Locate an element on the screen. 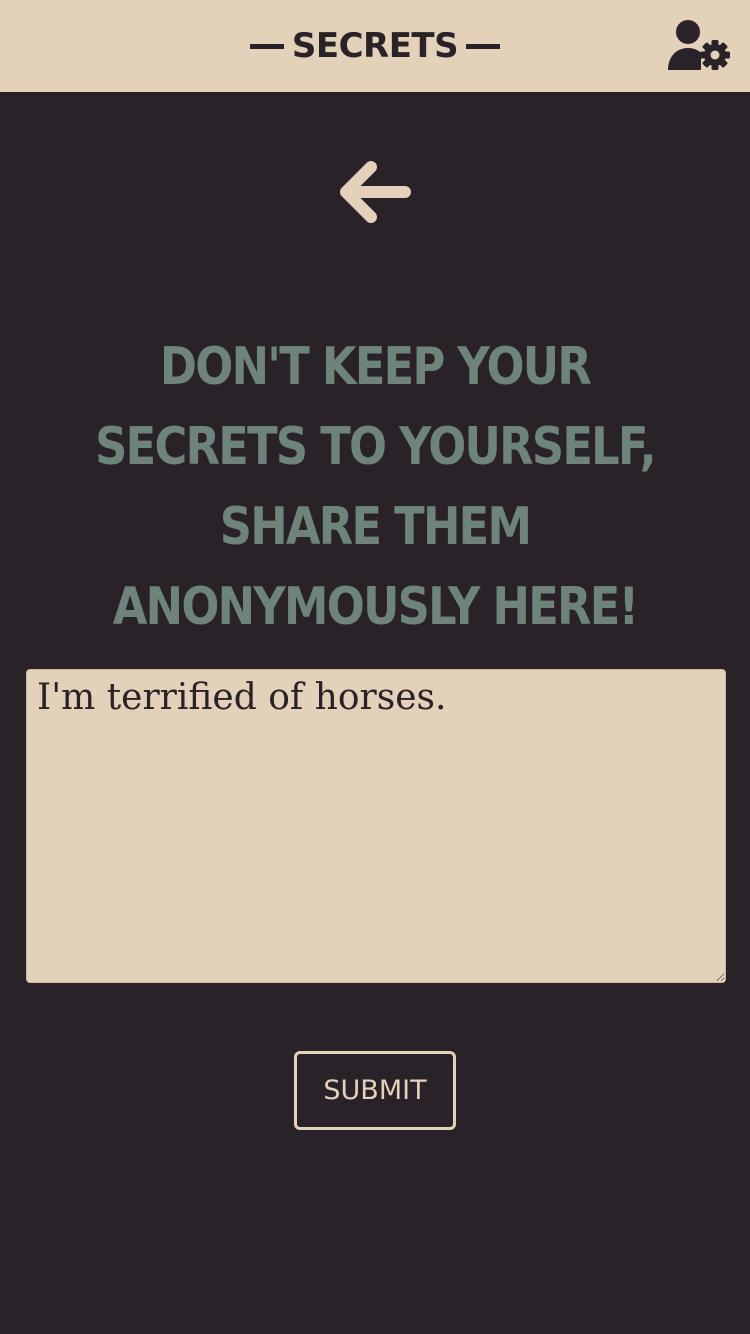 Image resolution: width=750 pixels, height=1334 pixels. brand-text: SECRETS is located at coordinates (375, 46).